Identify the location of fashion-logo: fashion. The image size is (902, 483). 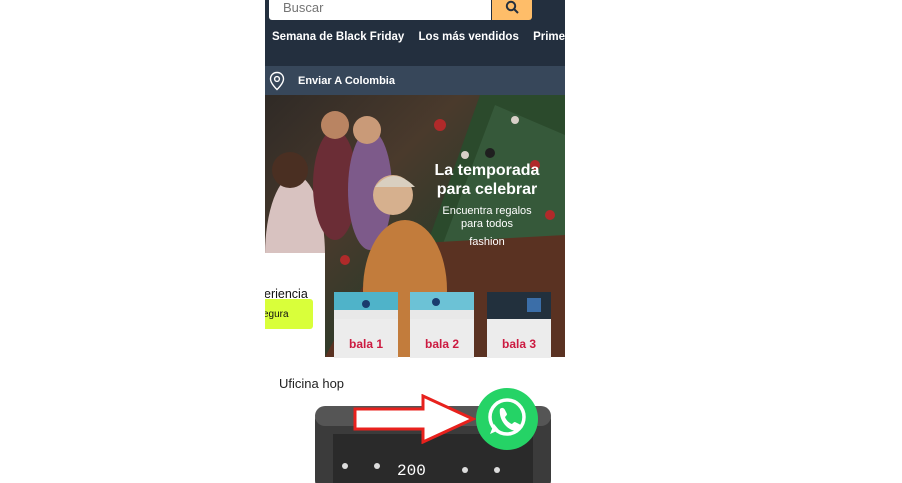
(487, 242).